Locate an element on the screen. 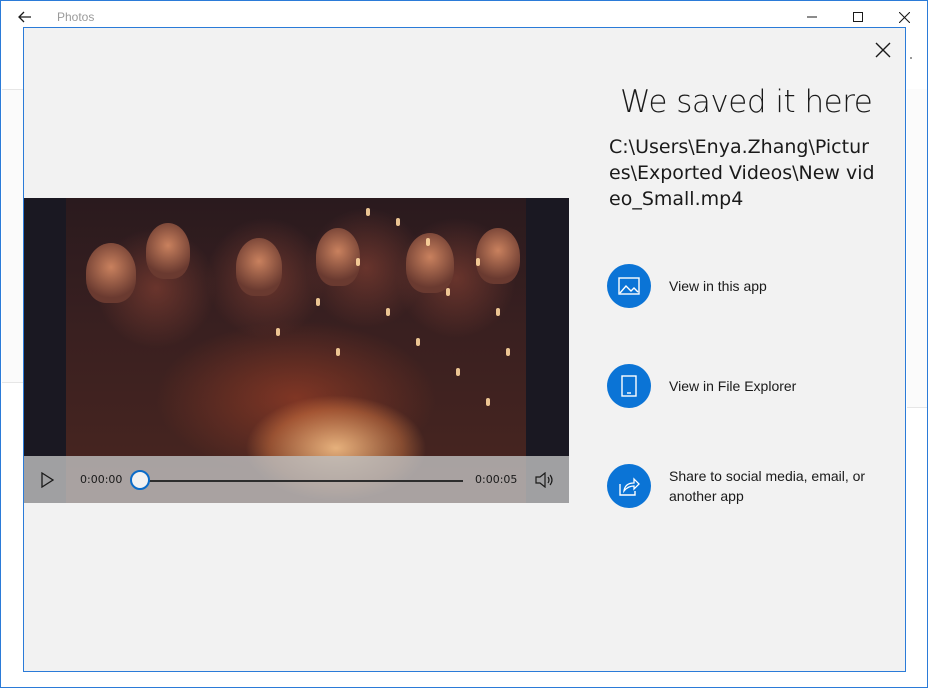  tablet-icon is located at coordinates (629, 386).